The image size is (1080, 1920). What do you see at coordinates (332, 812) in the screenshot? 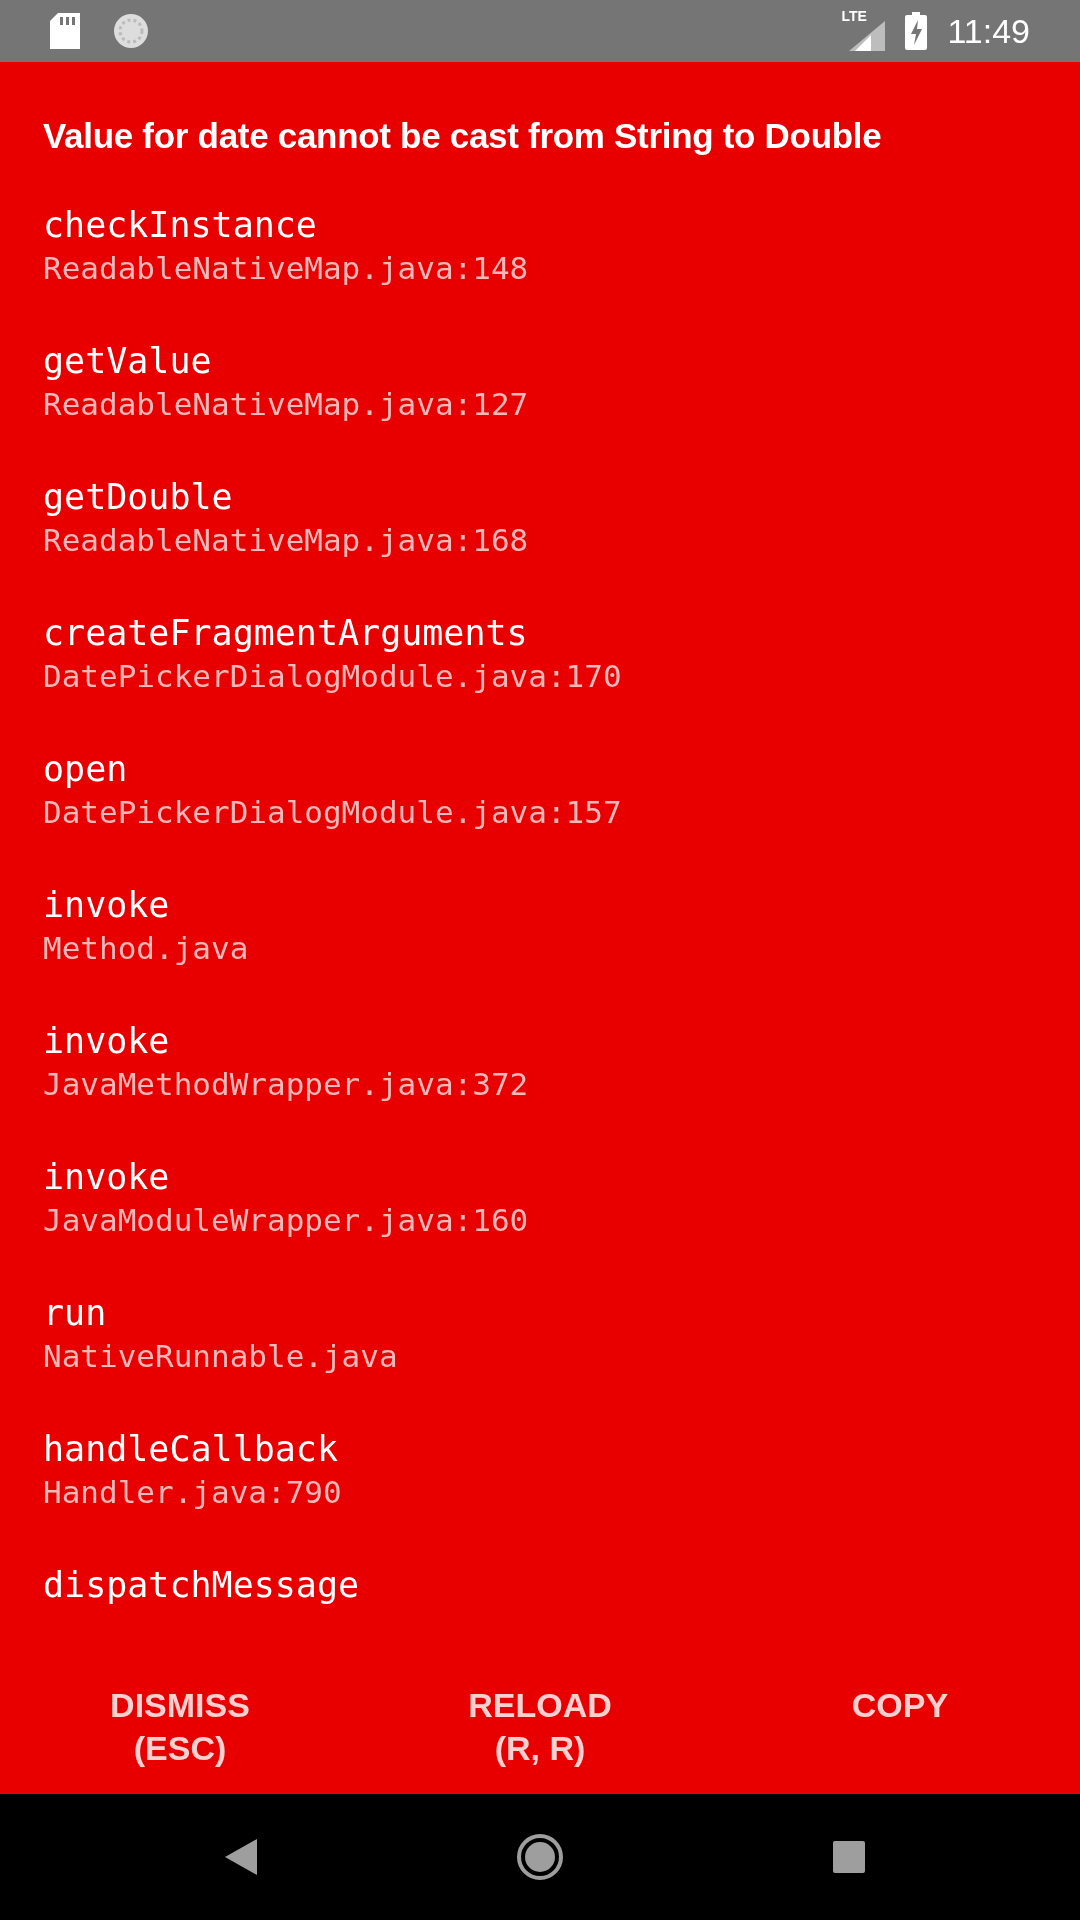
I see `file-location: DatePickerDialogModule.java:157` at bounding box center [332, 812].